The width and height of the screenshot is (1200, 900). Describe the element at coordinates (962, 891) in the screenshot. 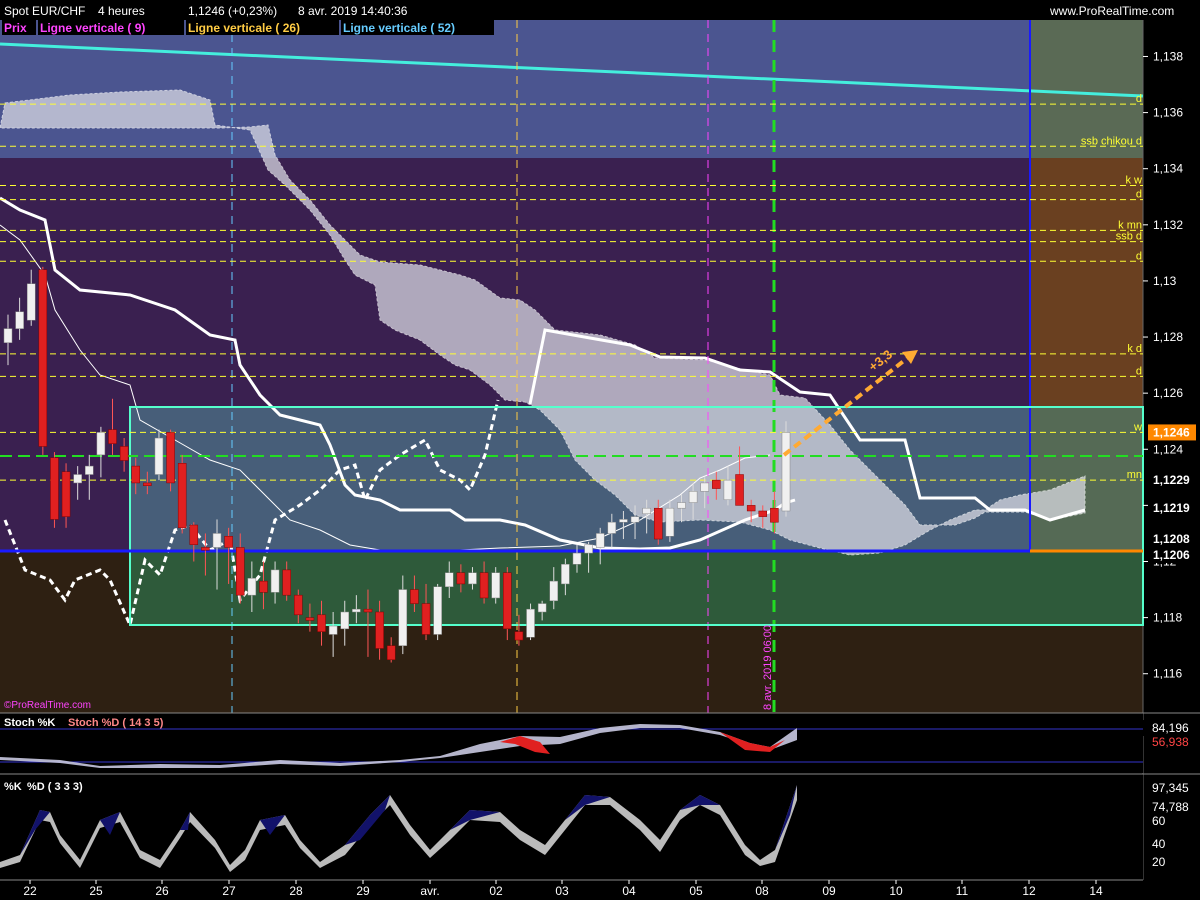

I see `time-tick-label: 11` at that location.